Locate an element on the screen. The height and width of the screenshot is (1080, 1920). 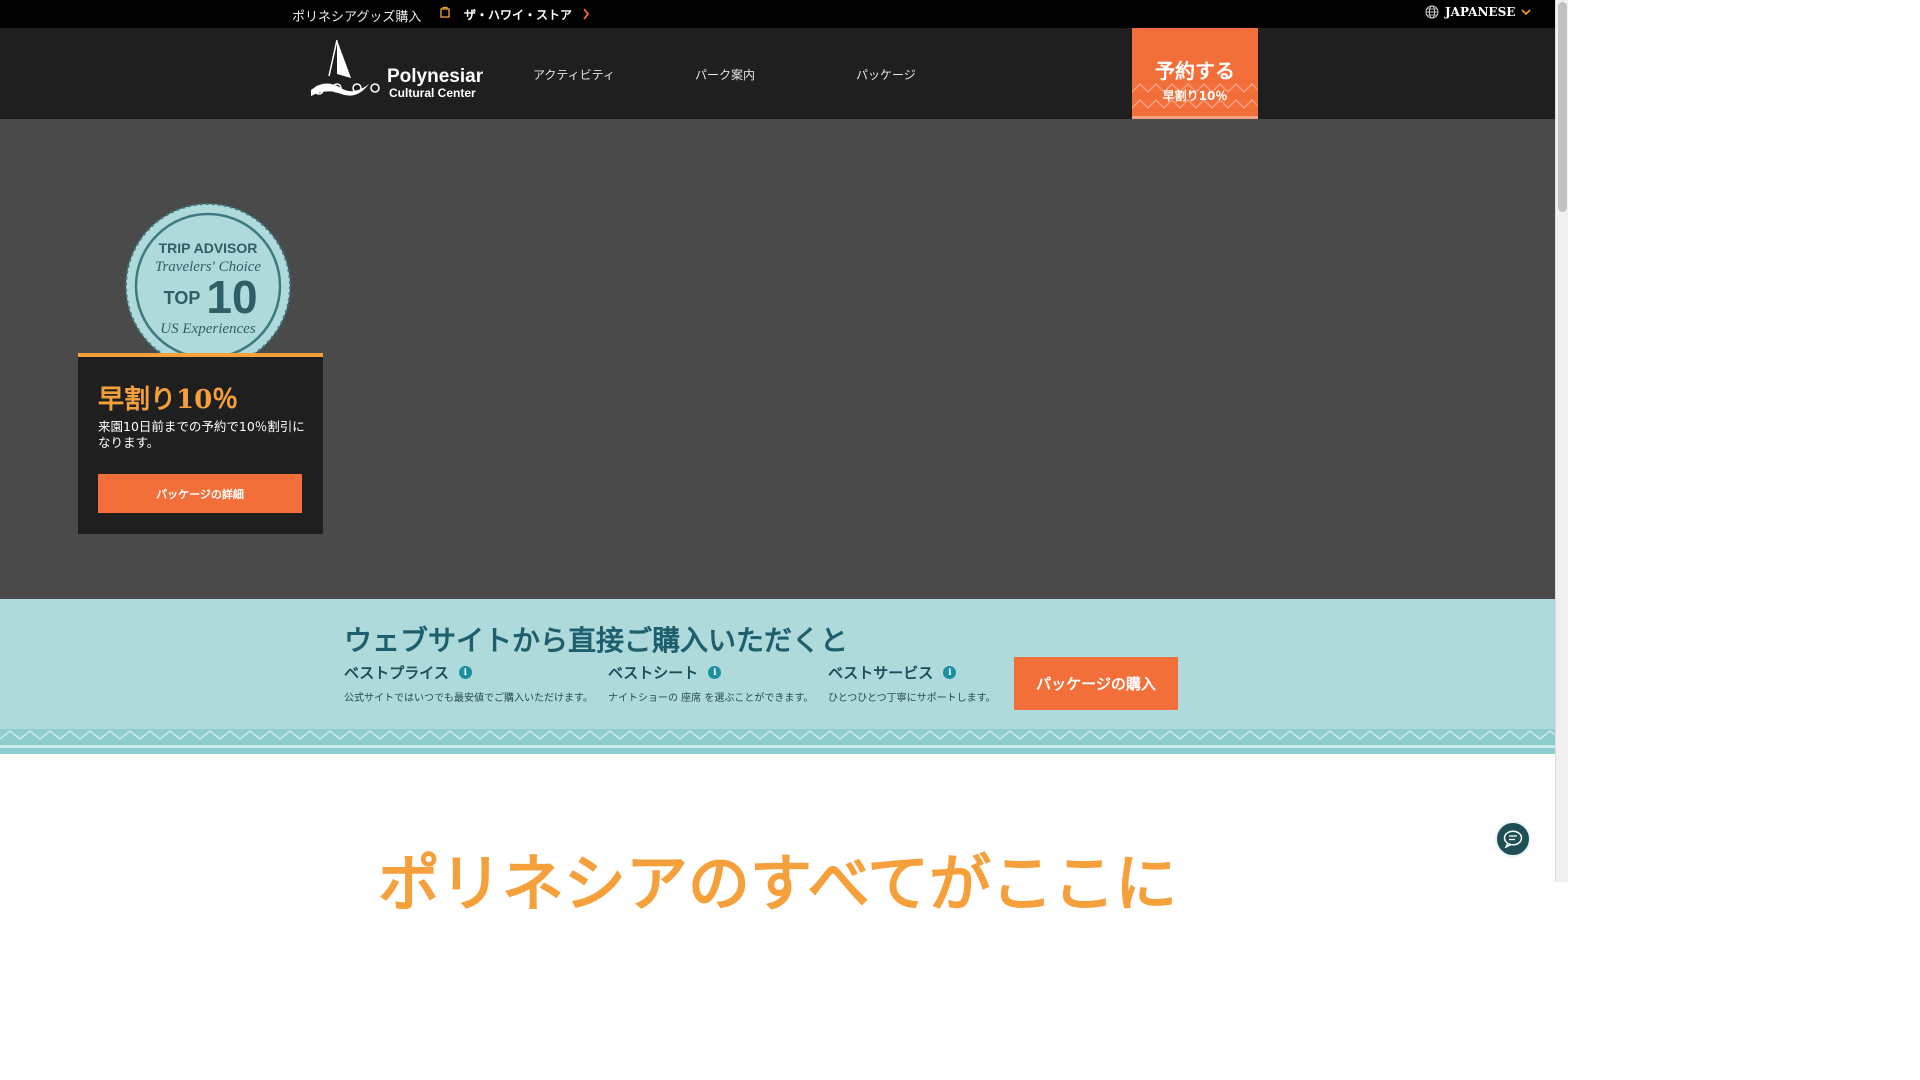
chevron-right-icon is located at coordinates (586, 14).